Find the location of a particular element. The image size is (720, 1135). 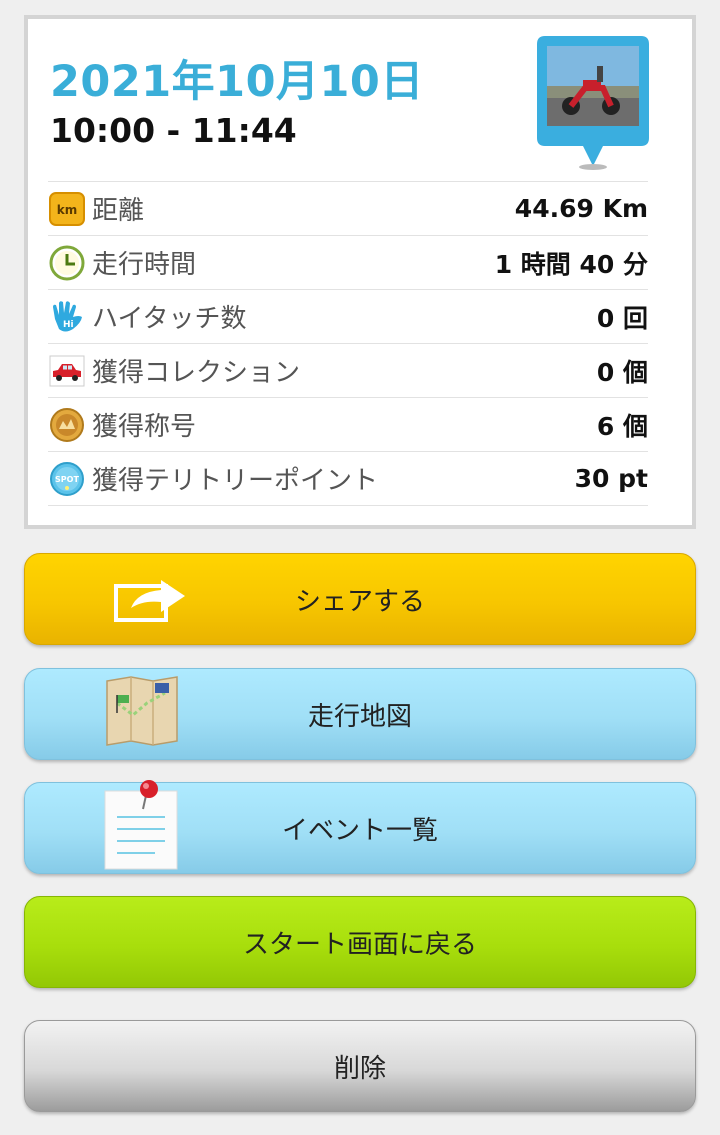

event-list-button: イベント一覧 is located at coordinates (360, 827).